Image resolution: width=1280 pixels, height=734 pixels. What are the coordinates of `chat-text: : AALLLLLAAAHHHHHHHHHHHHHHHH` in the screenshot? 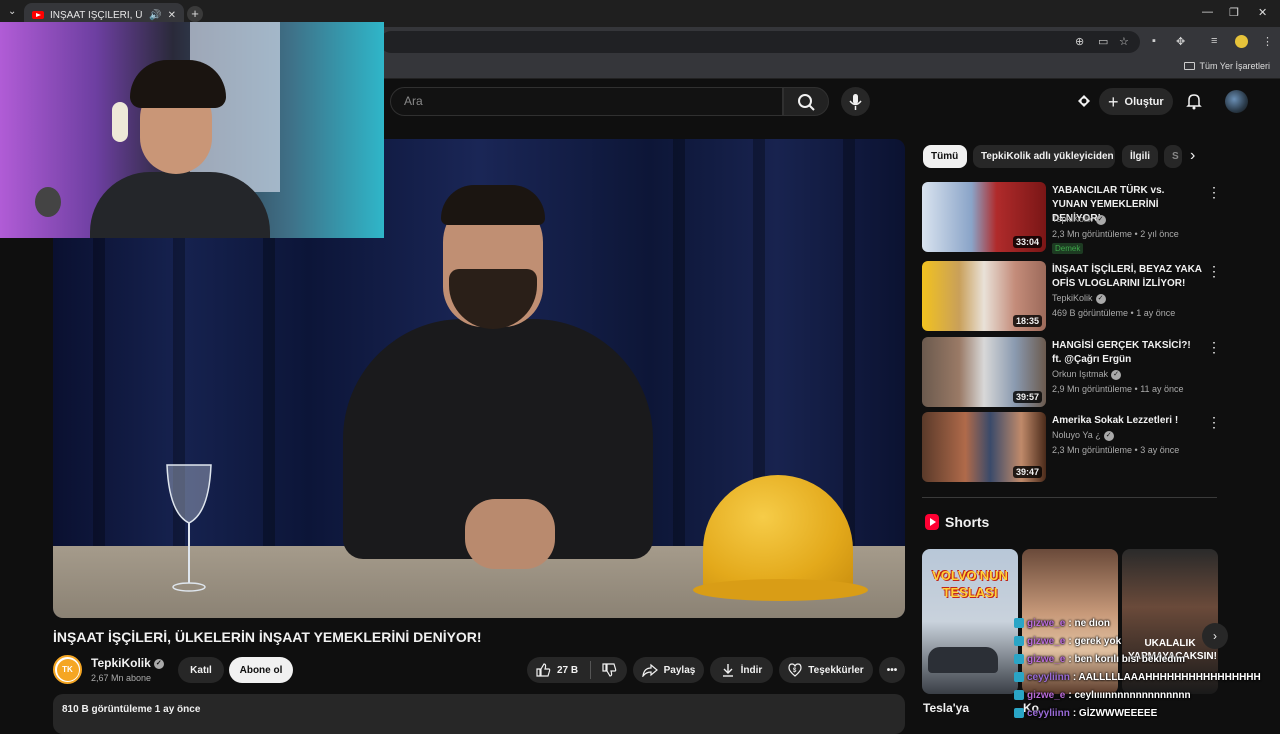 It's located at (1166, 677).